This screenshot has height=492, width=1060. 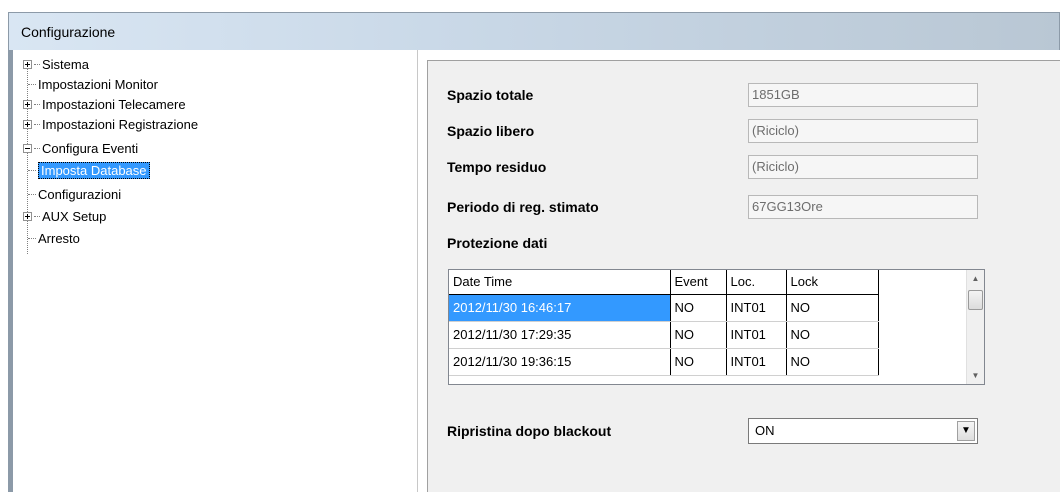 What do you see at coordinates (65, 64) in the screenshot?
I see `tree-item-label: Sistema` at bounding box center [65, 64].